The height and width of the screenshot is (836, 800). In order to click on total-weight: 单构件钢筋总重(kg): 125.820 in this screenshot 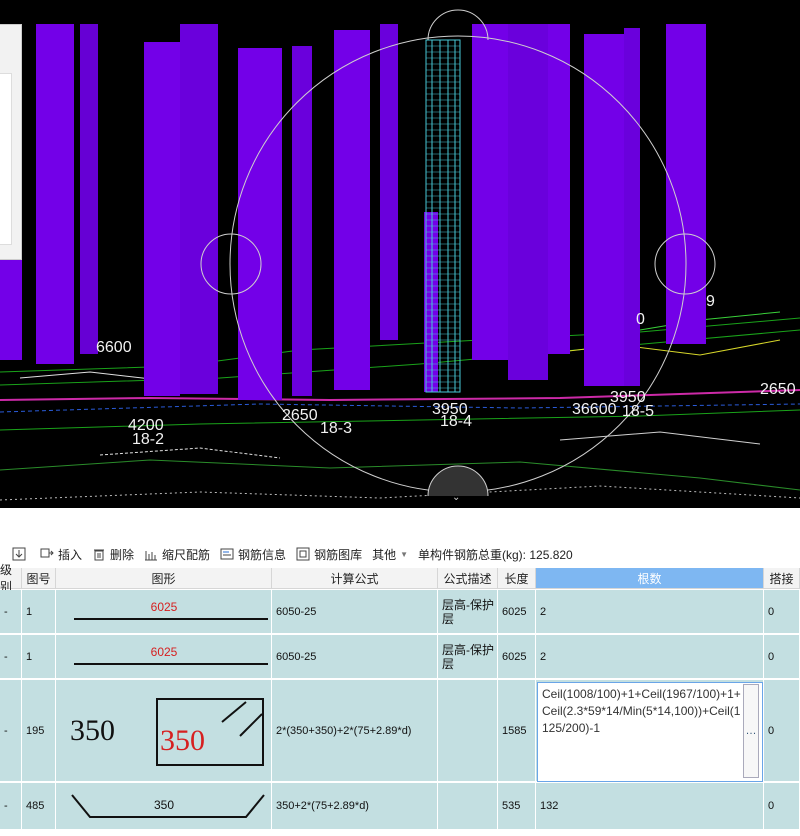, I will do `click(495, 554)`.